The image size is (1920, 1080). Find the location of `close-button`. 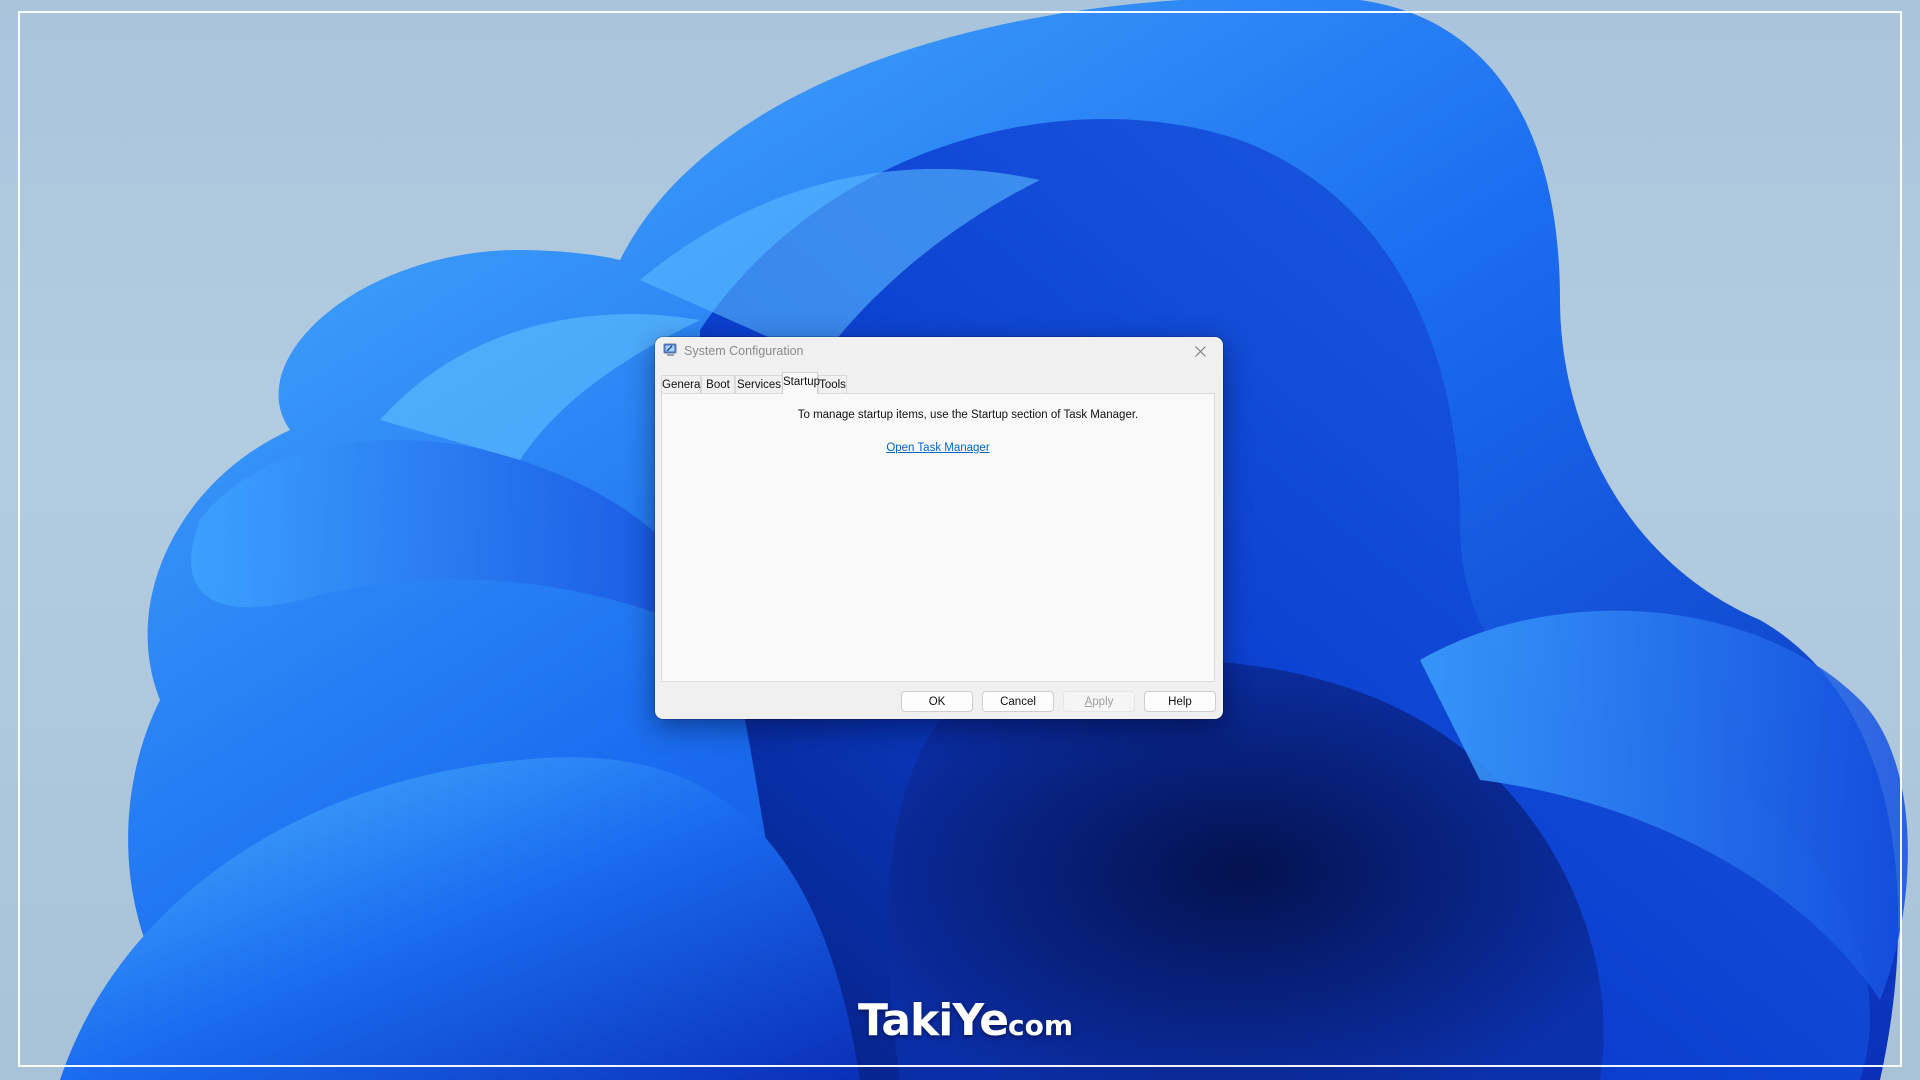

close-button is located at coordinates (1200, 352).